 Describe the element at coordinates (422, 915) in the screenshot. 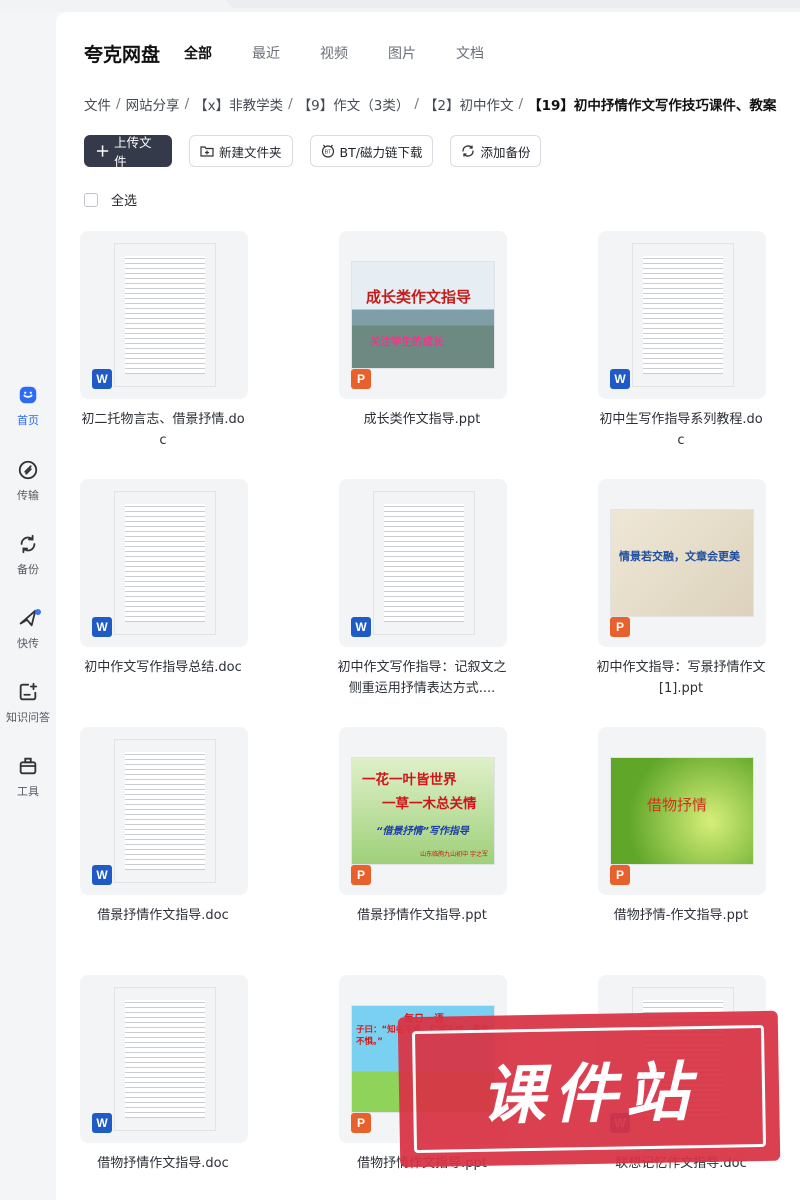

I see `file-name: 借景抒情作文指导.ppt` at that location.